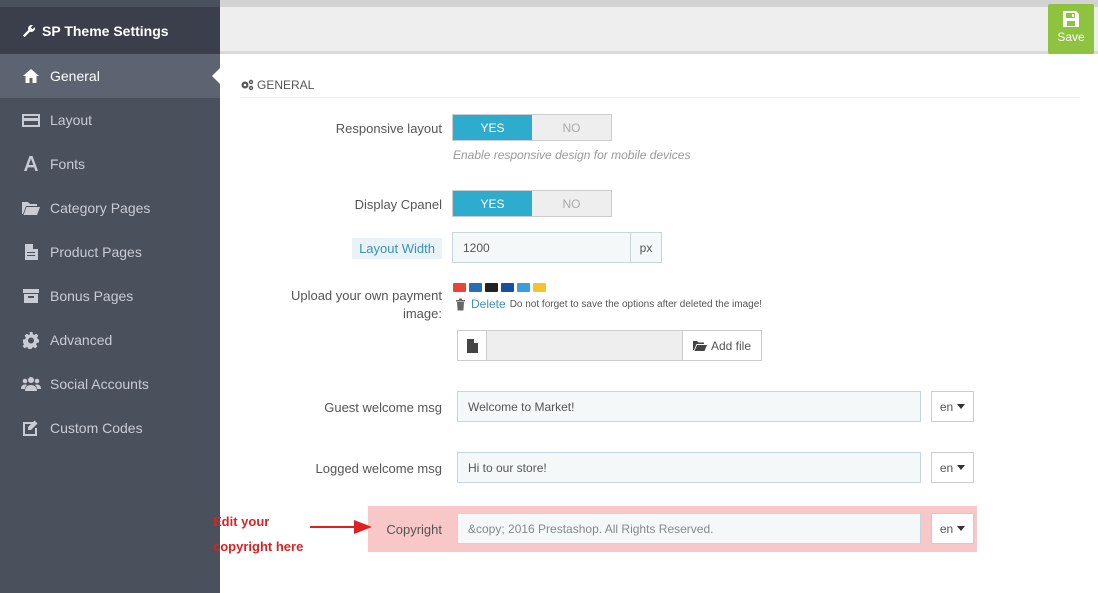 The width and height of the screenshot is (1098, 593). I want to click on sidebar-item-social-accounts: Social Accounts, so click(110, 384).